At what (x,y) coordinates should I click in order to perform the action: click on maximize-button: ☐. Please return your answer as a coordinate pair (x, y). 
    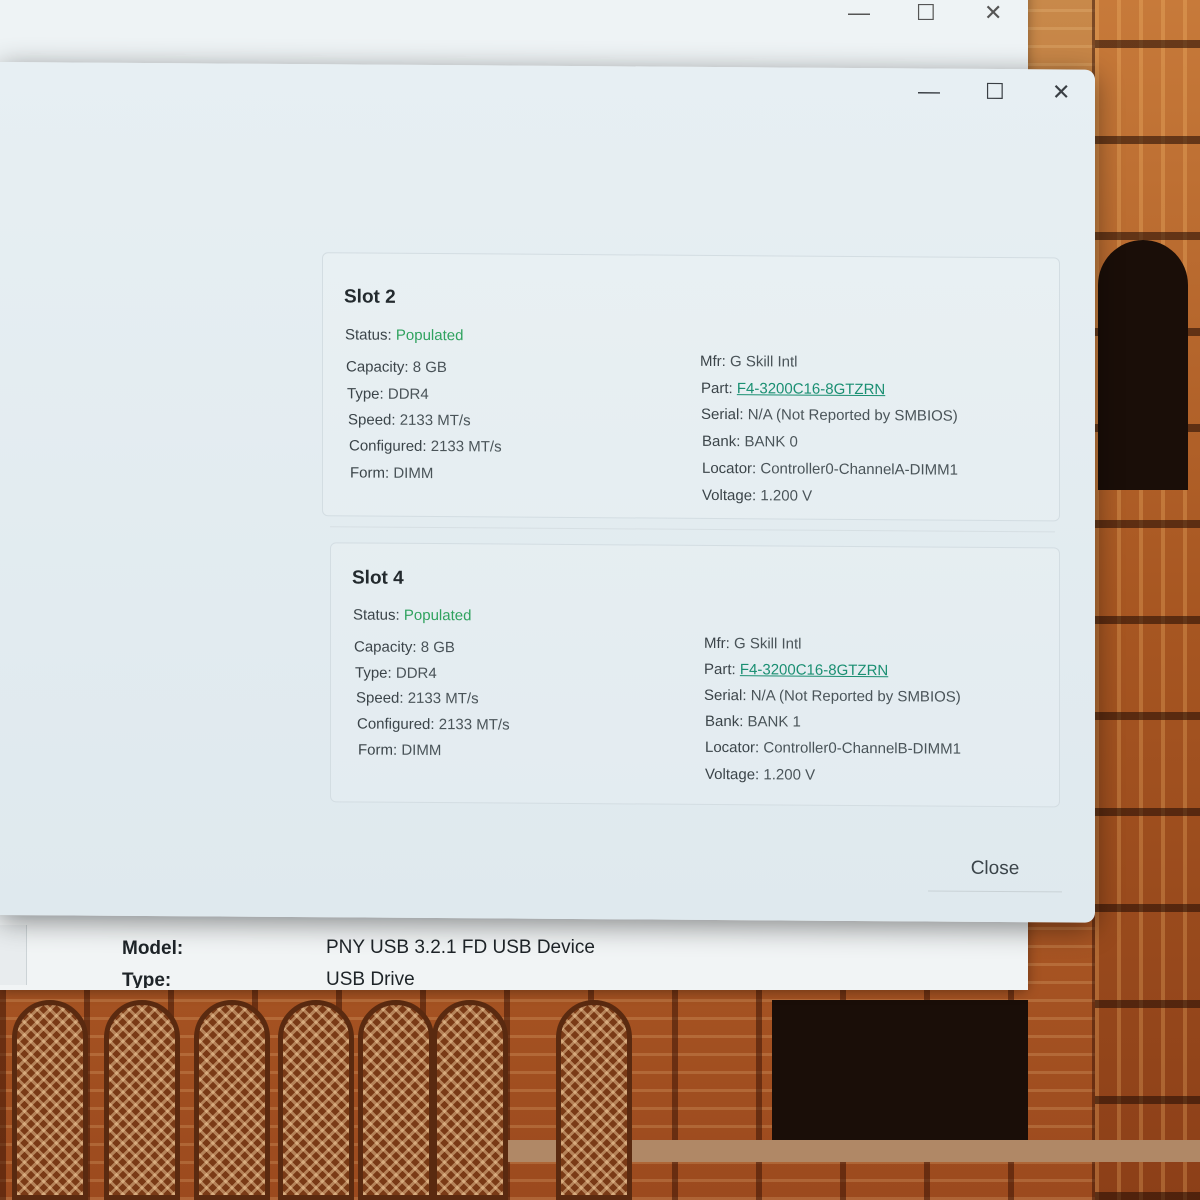
    Looking at the image, I should click on (995, 92).